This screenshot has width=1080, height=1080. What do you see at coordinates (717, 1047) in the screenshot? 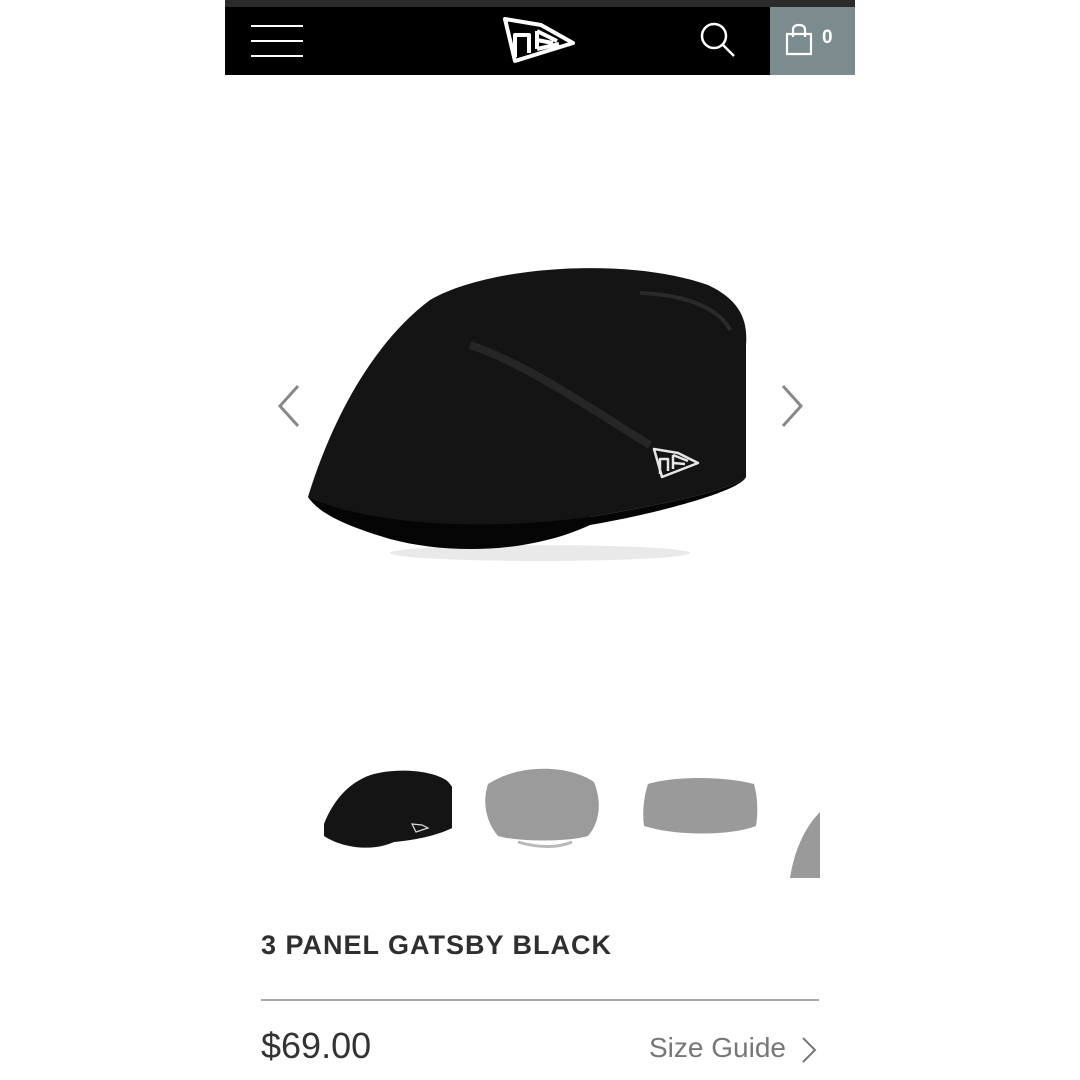
I see `size-guide-label: Size Guide` at bounding box center [717, 1047].